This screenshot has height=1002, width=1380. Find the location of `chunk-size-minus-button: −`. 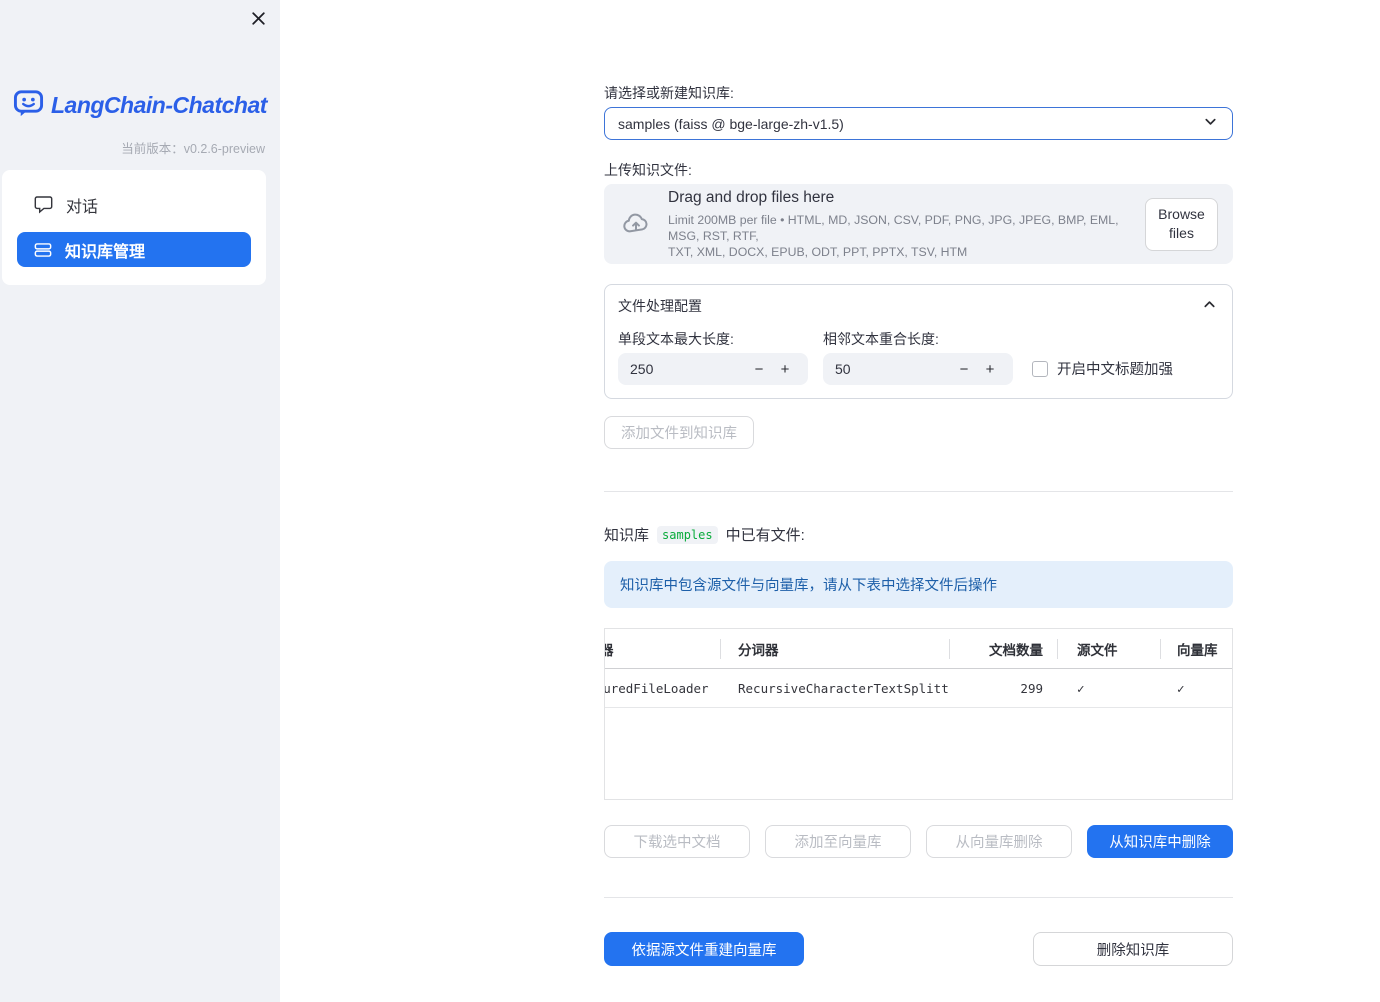

chunk-size-minus-button: − is located at coordinates (759, 369).